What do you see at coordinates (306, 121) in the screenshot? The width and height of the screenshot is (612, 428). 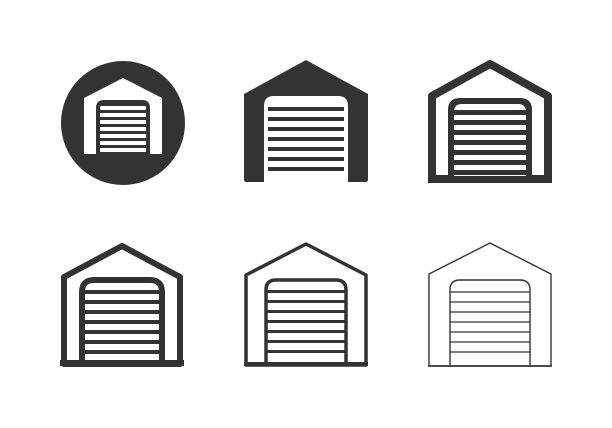 I see `garage-solid-icon` at bounding box center [306, 121].